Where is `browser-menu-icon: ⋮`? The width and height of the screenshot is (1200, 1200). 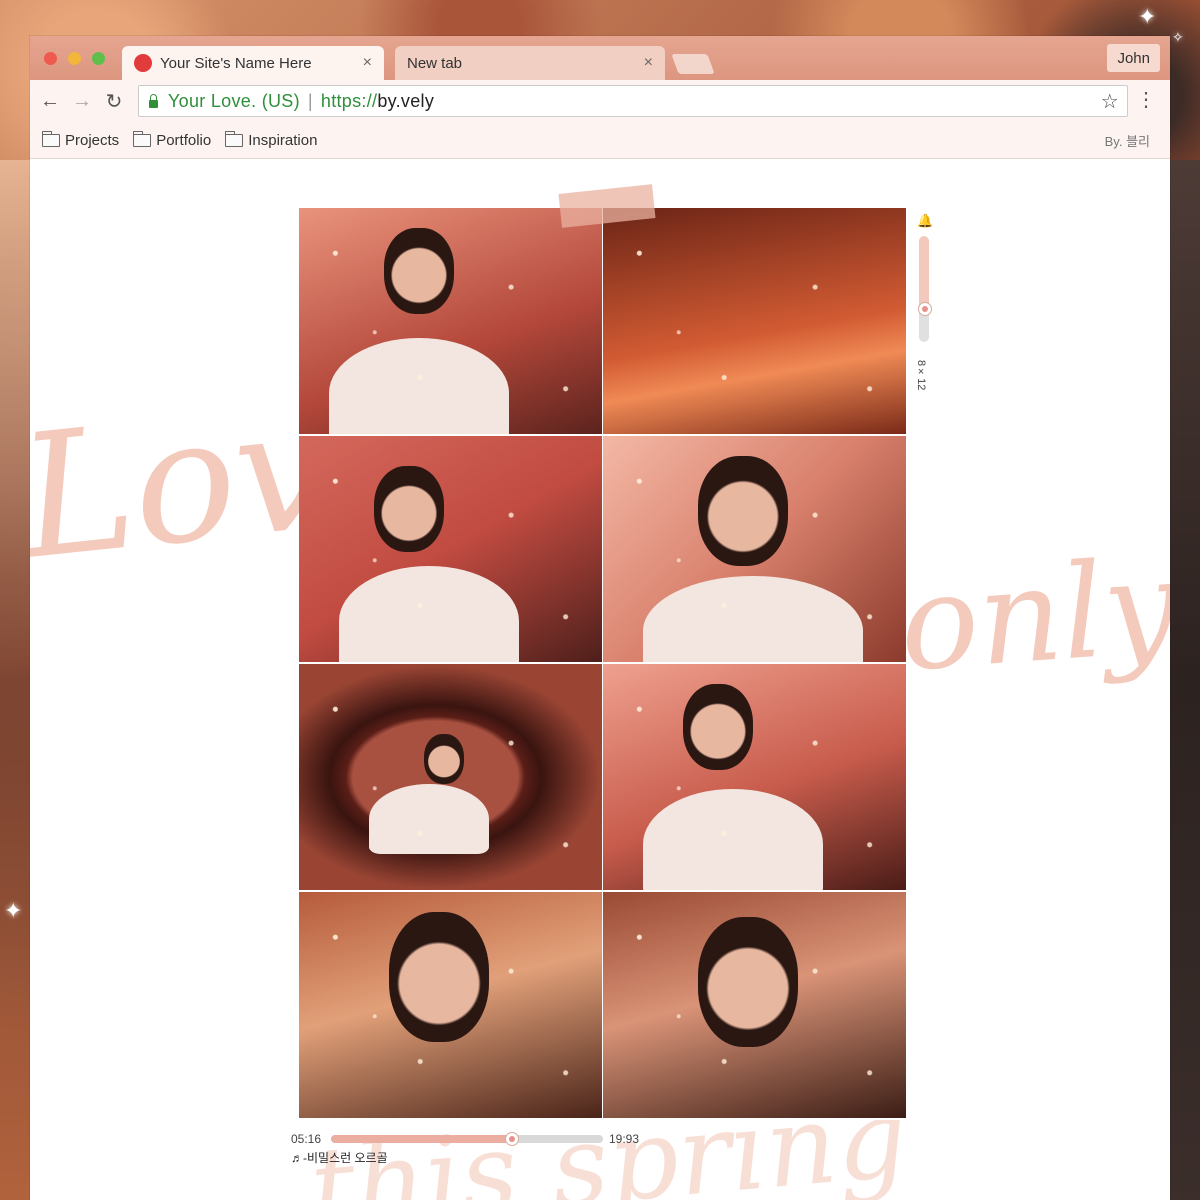 browser-menu-icon: ⋮ is located at coordinates (1146, 100).